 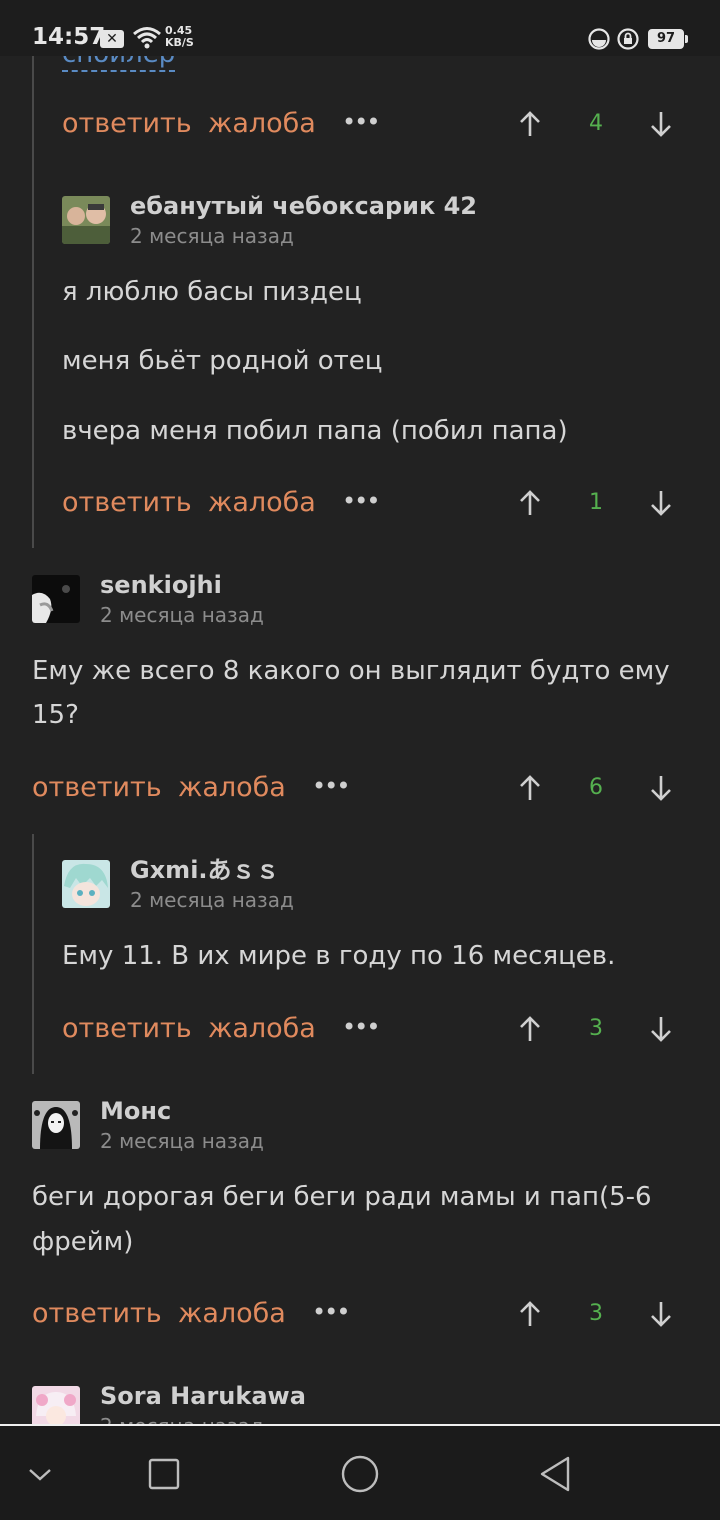 I want to click on comment-actions: ответить жалоба ••• 4, so click(x=372, y=124).